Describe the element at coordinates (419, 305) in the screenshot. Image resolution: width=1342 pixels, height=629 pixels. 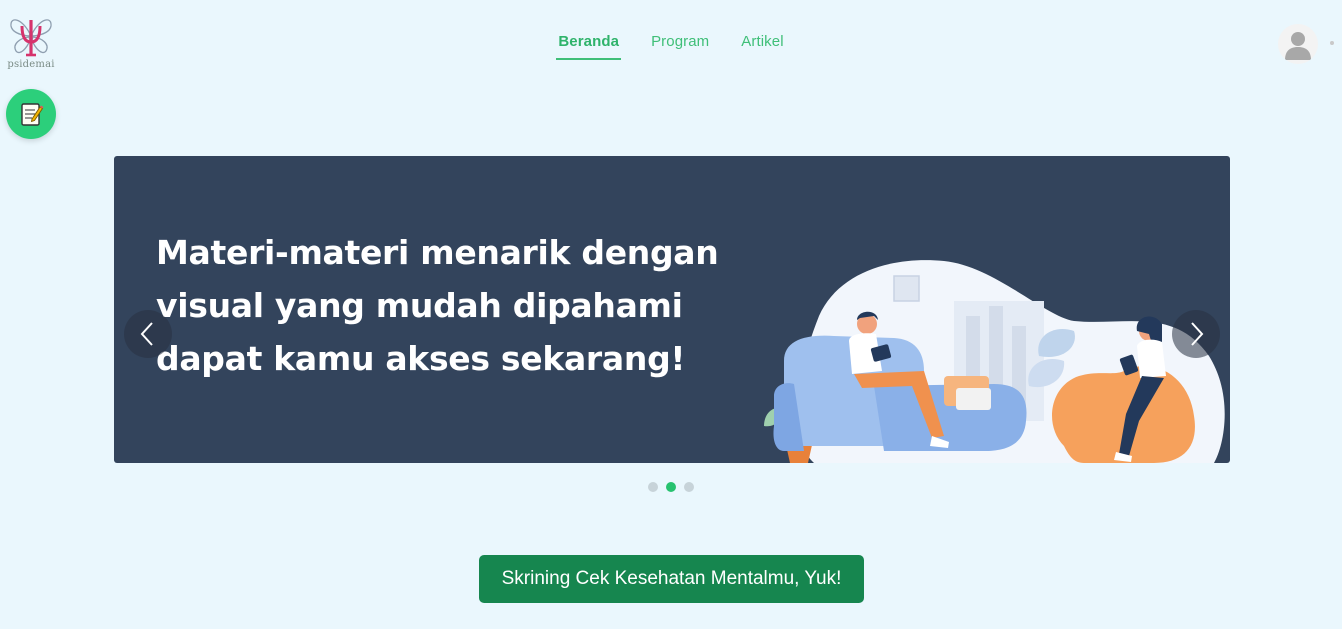
I see `slide-heading-line-2: visual yang mudah dipahami` at that location.